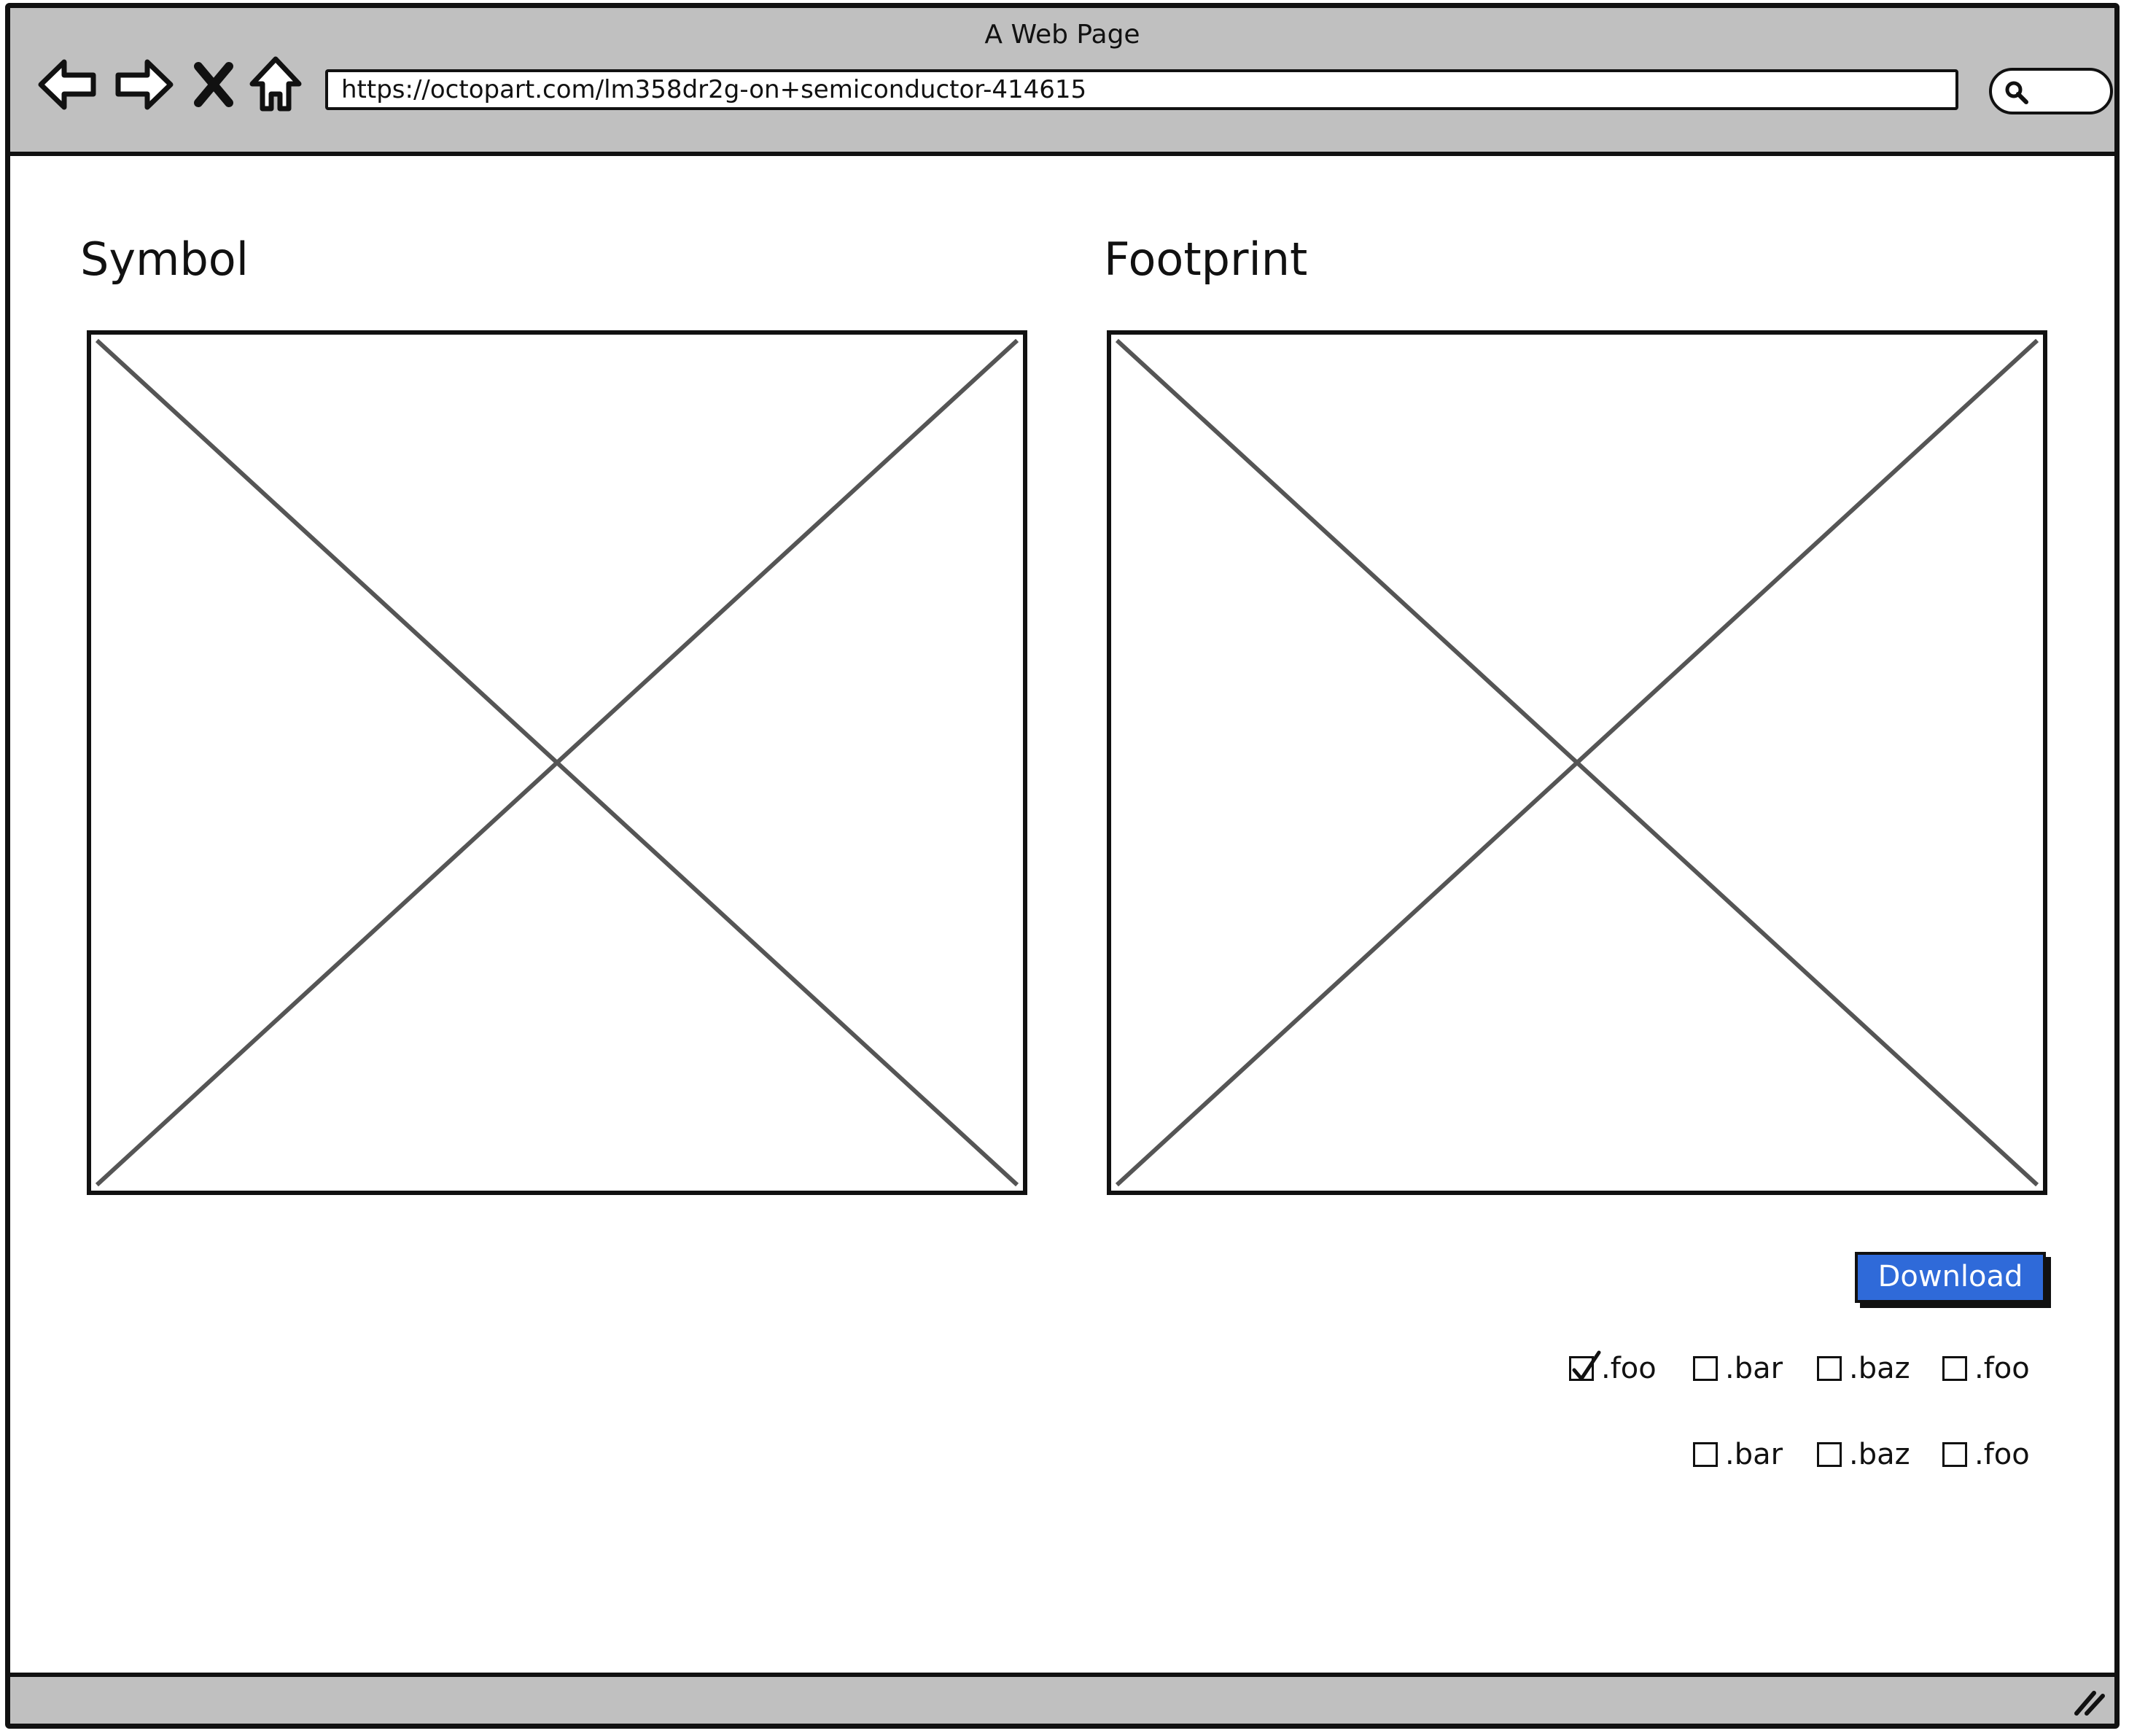 The height and width of the screenshot is (1736, 2129). Describe the element at coordinates (1950, 1277) in the screenshot. I see `download-button: Download` at that location.